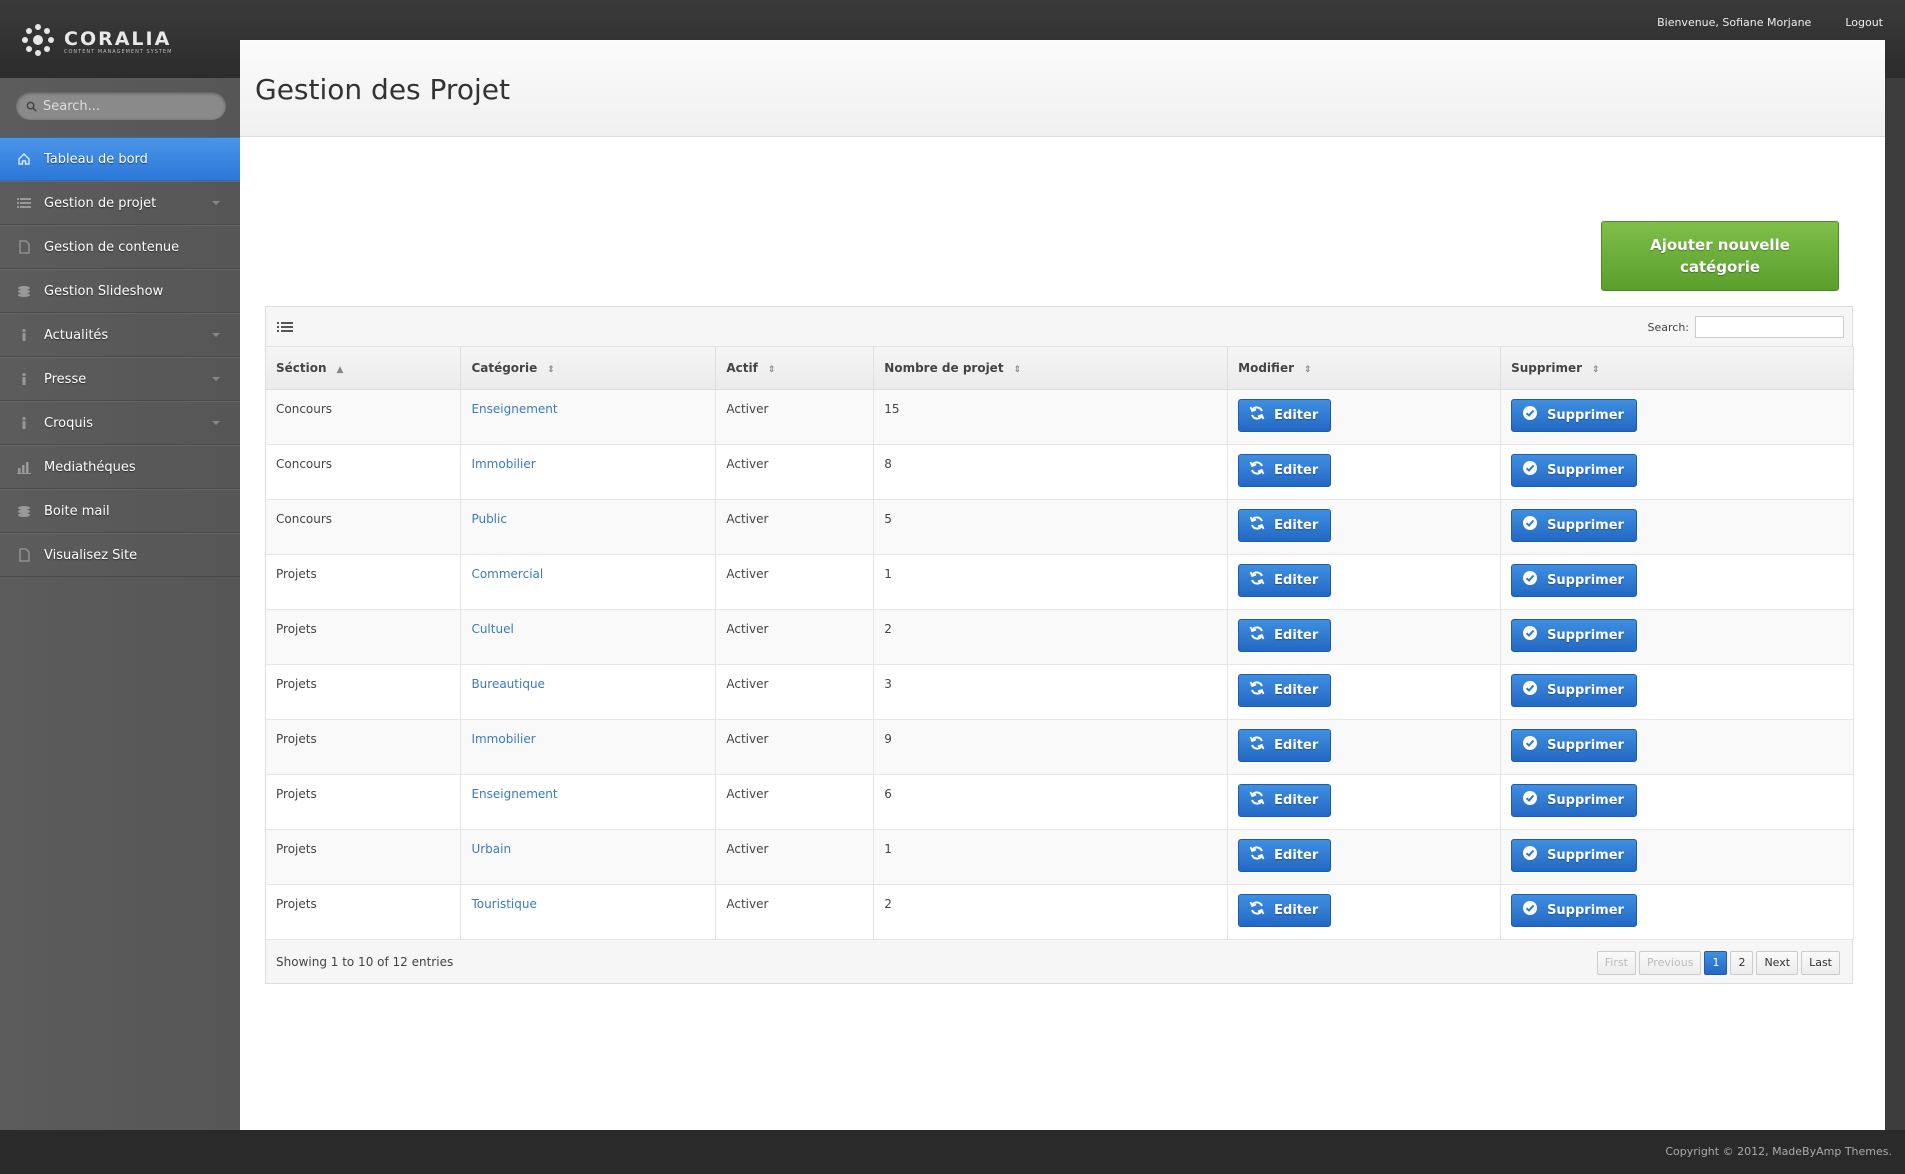  What do you see at coordinates (588, 857) in the screenshot?
I see `category-link: Urbain` at bounding box center [588, 857].